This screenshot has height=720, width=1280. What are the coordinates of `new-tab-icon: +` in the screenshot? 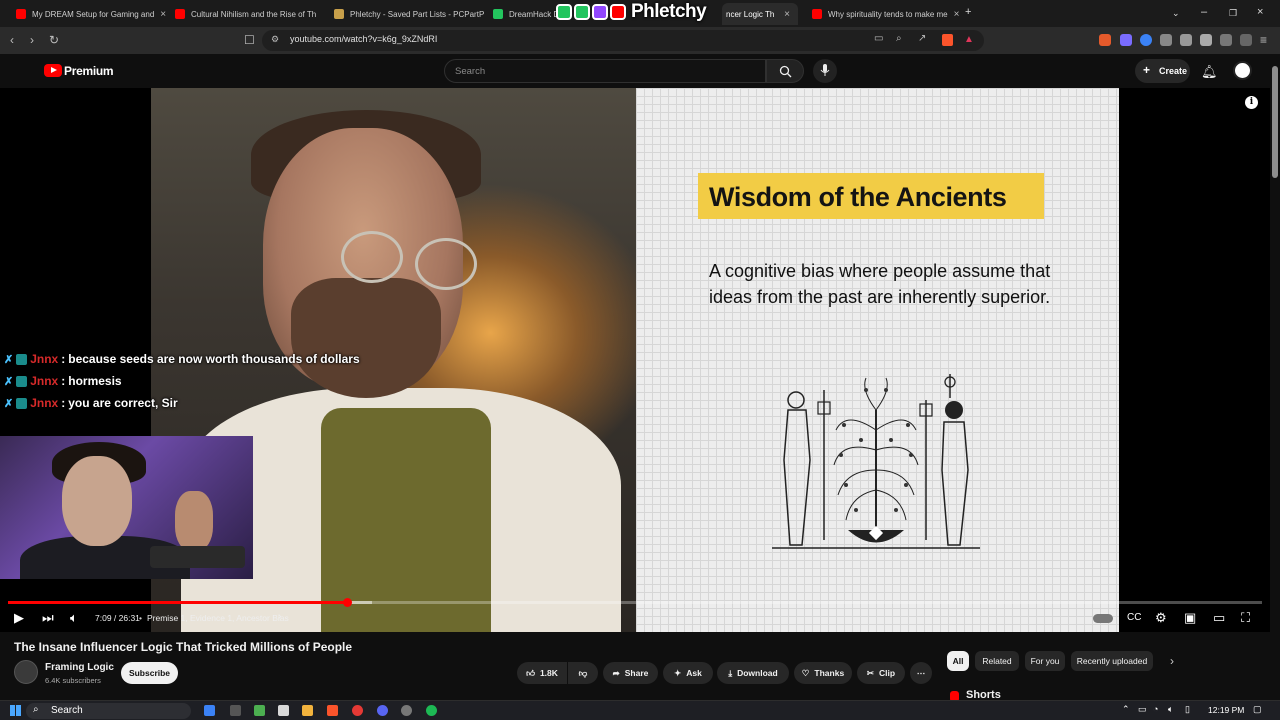 It's located at (968, 12).